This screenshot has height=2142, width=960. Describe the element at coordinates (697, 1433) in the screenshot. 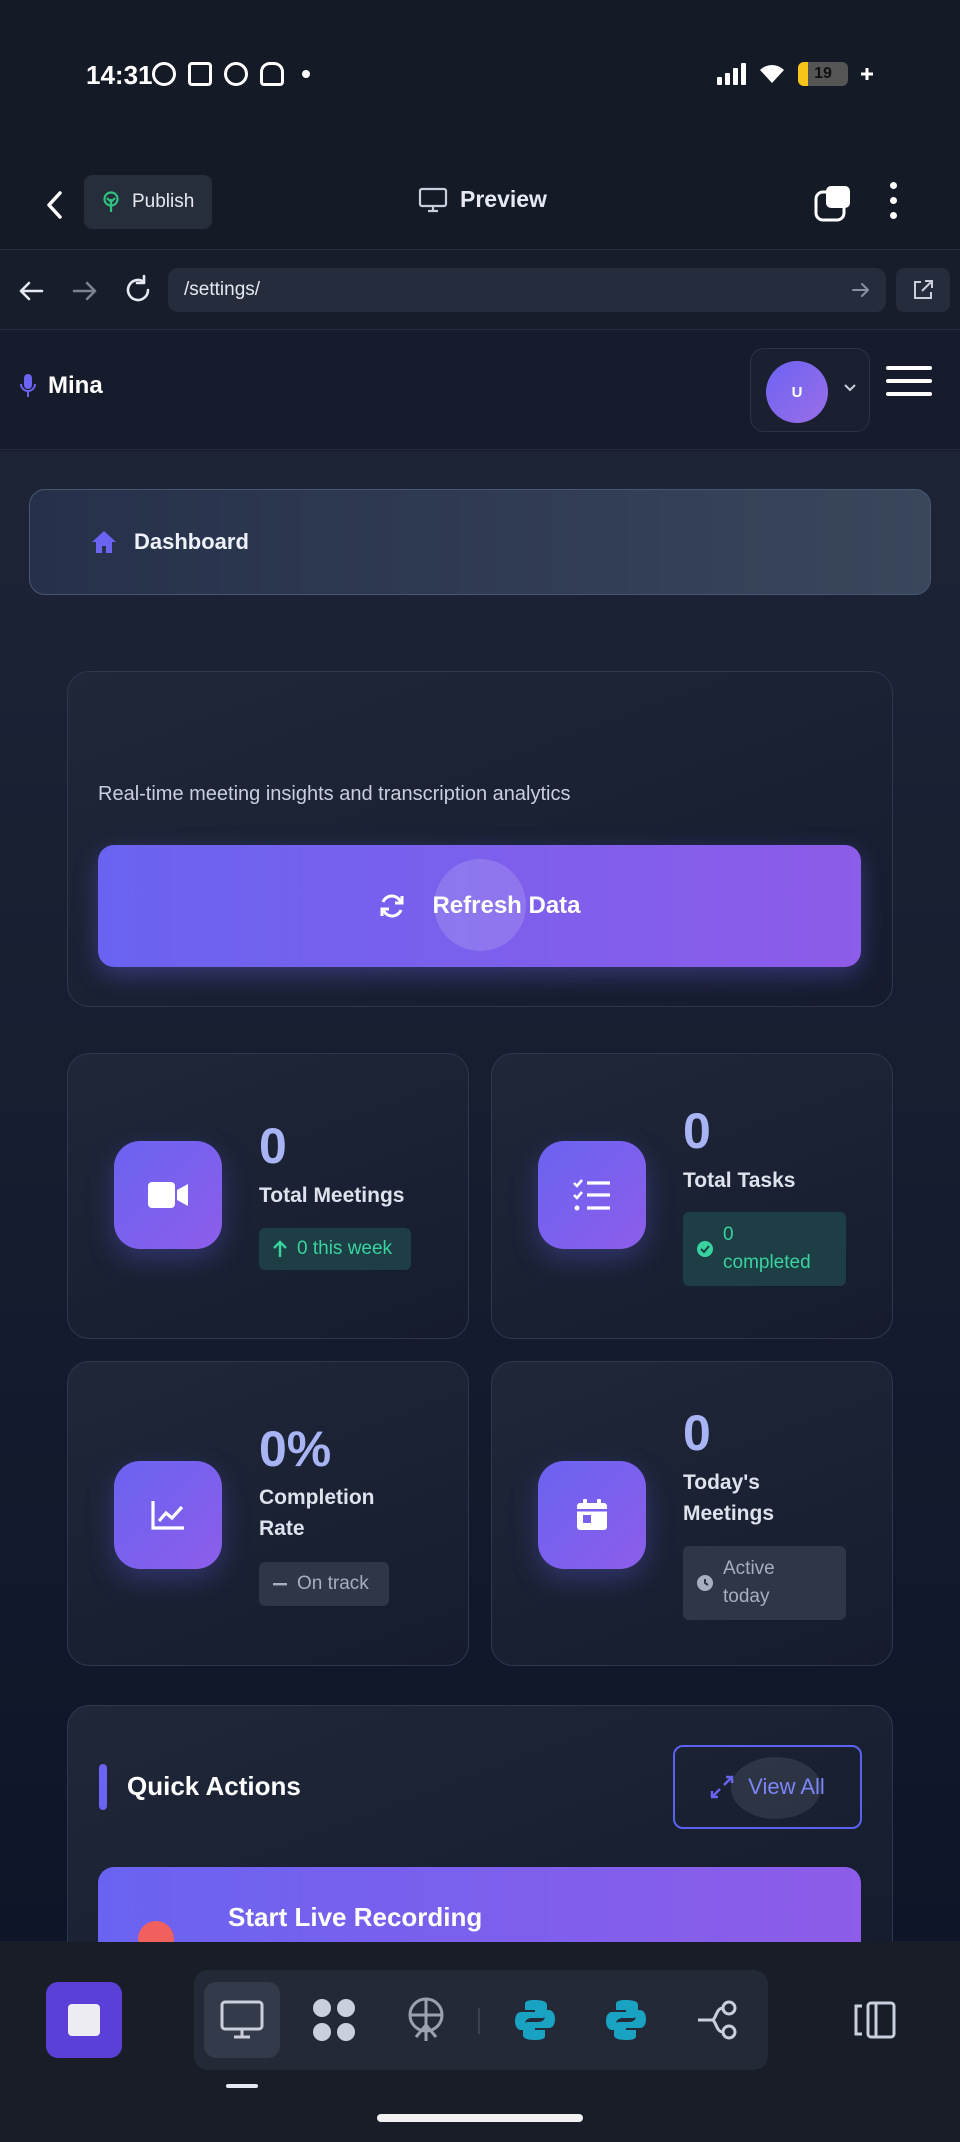

I see `todays-meetings-value: 0` at that location.